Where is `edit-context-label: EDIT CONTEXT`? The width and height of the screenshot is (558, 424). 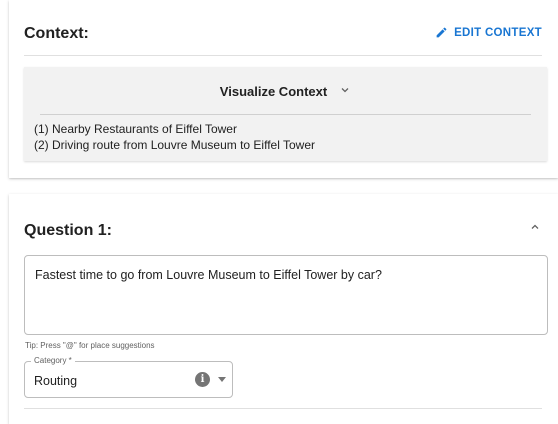
edit-context-label: EDIT CONTEXT is located at coordinates (498, 32).